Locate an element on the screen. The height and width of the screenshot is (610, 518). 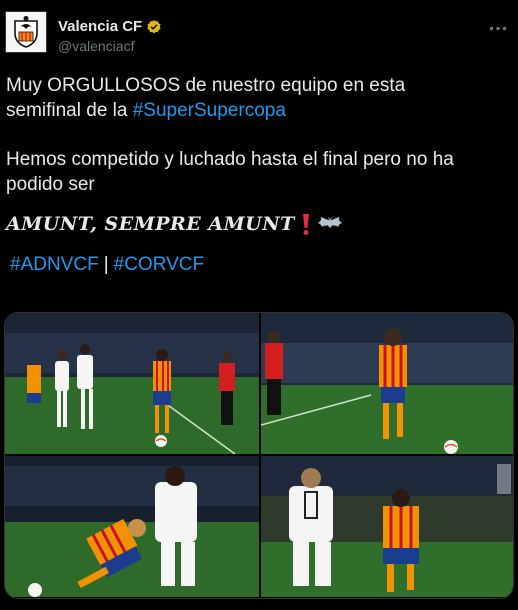
user-info: Valencia CF @valenciacf is located at coordinates (110, 35).